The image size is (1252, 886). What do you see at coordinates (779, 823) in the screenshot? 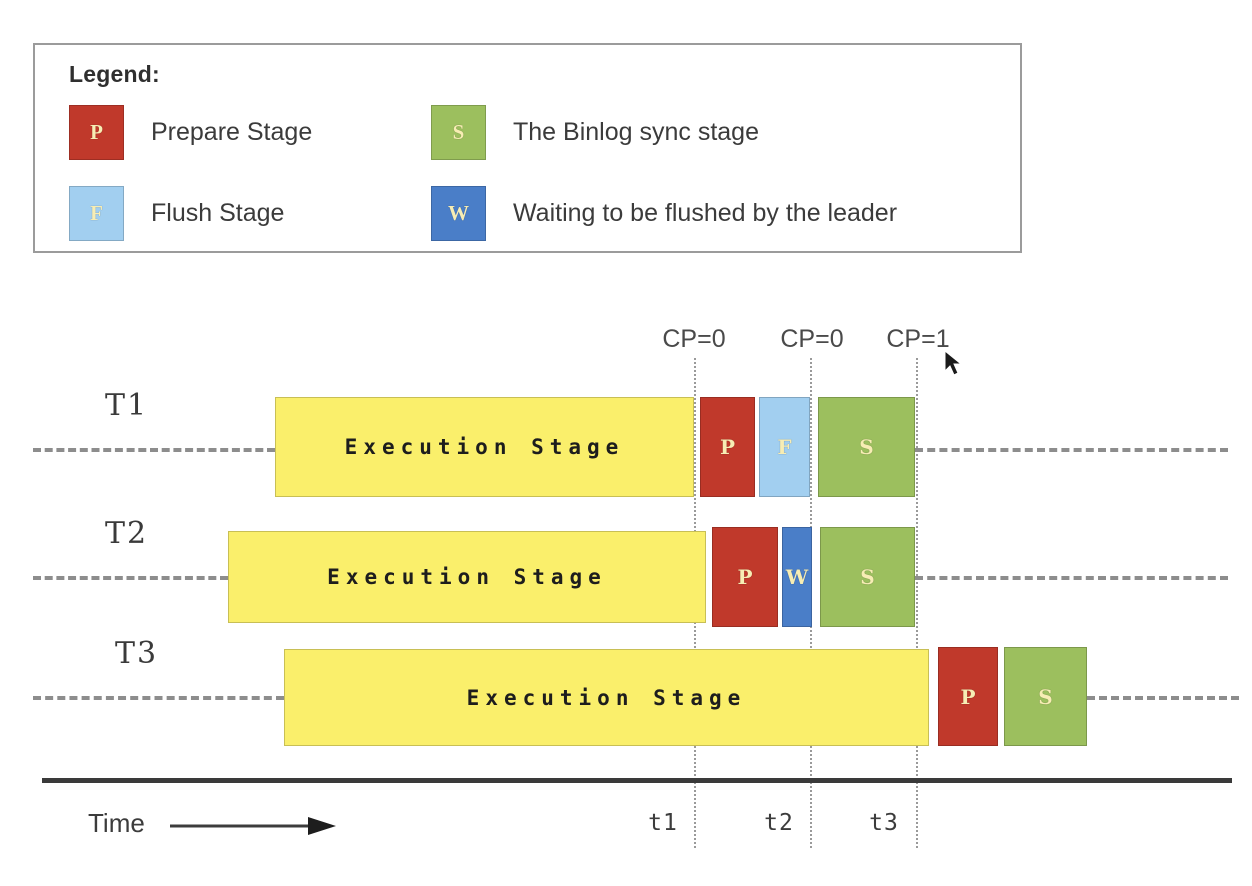
I see `tick-label-t2: t2` at bounding box center [779, 823].